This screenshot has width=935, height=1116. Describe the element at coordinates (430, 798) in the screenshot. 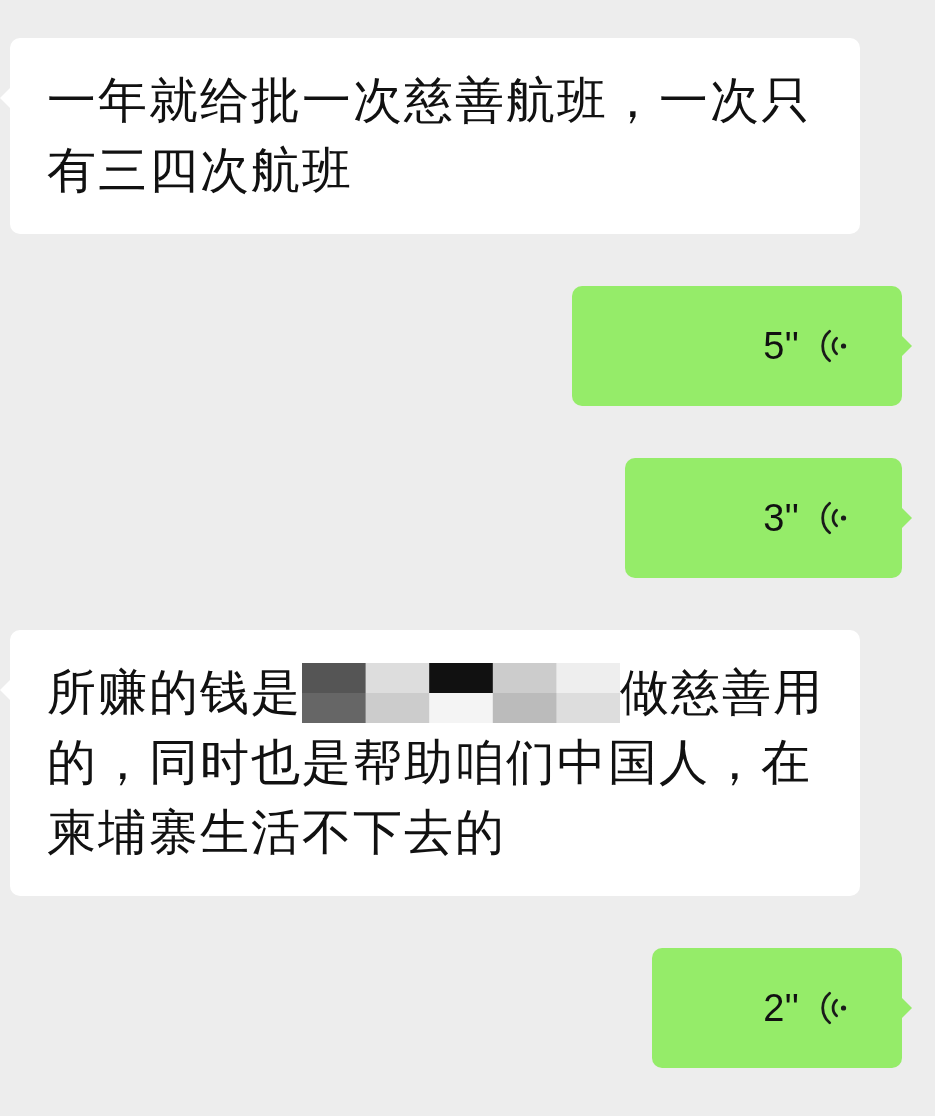

I see `message-text: 的，同时也是帮助咱们中国人，在柬埔寨生活不下去的` at that location.